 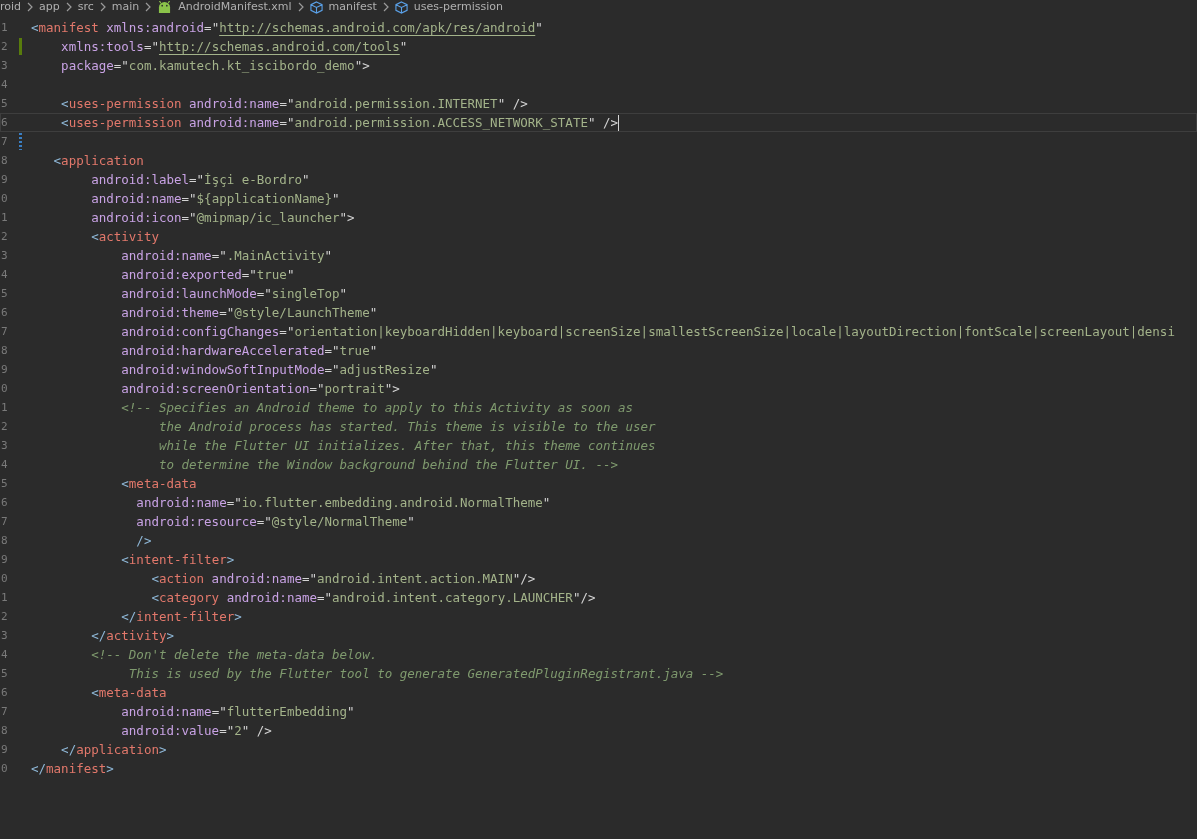 What do you see at coordinates (215, 65) in the screenshot?
I see `code-line: package="com.kamutech.kt_iscibordo_demo">` at bounding box center [215, 65].